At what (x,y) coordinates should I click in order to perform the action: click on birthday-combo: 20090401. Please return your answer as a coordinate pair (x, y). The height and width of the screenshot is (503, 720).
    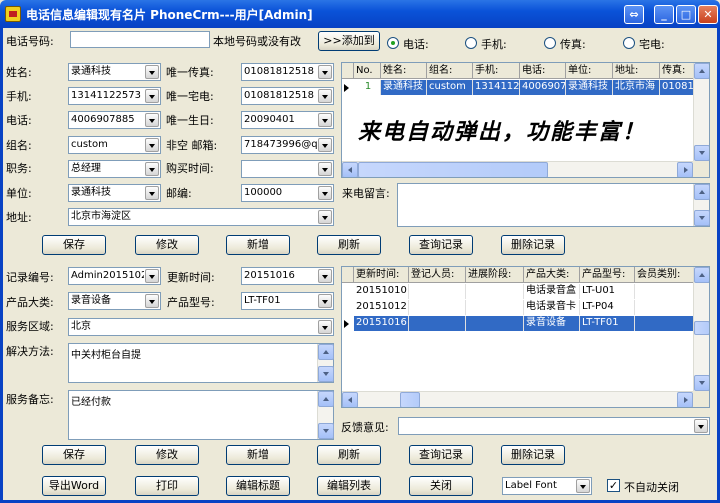
    Looking at the image, I should click on (287, 120).